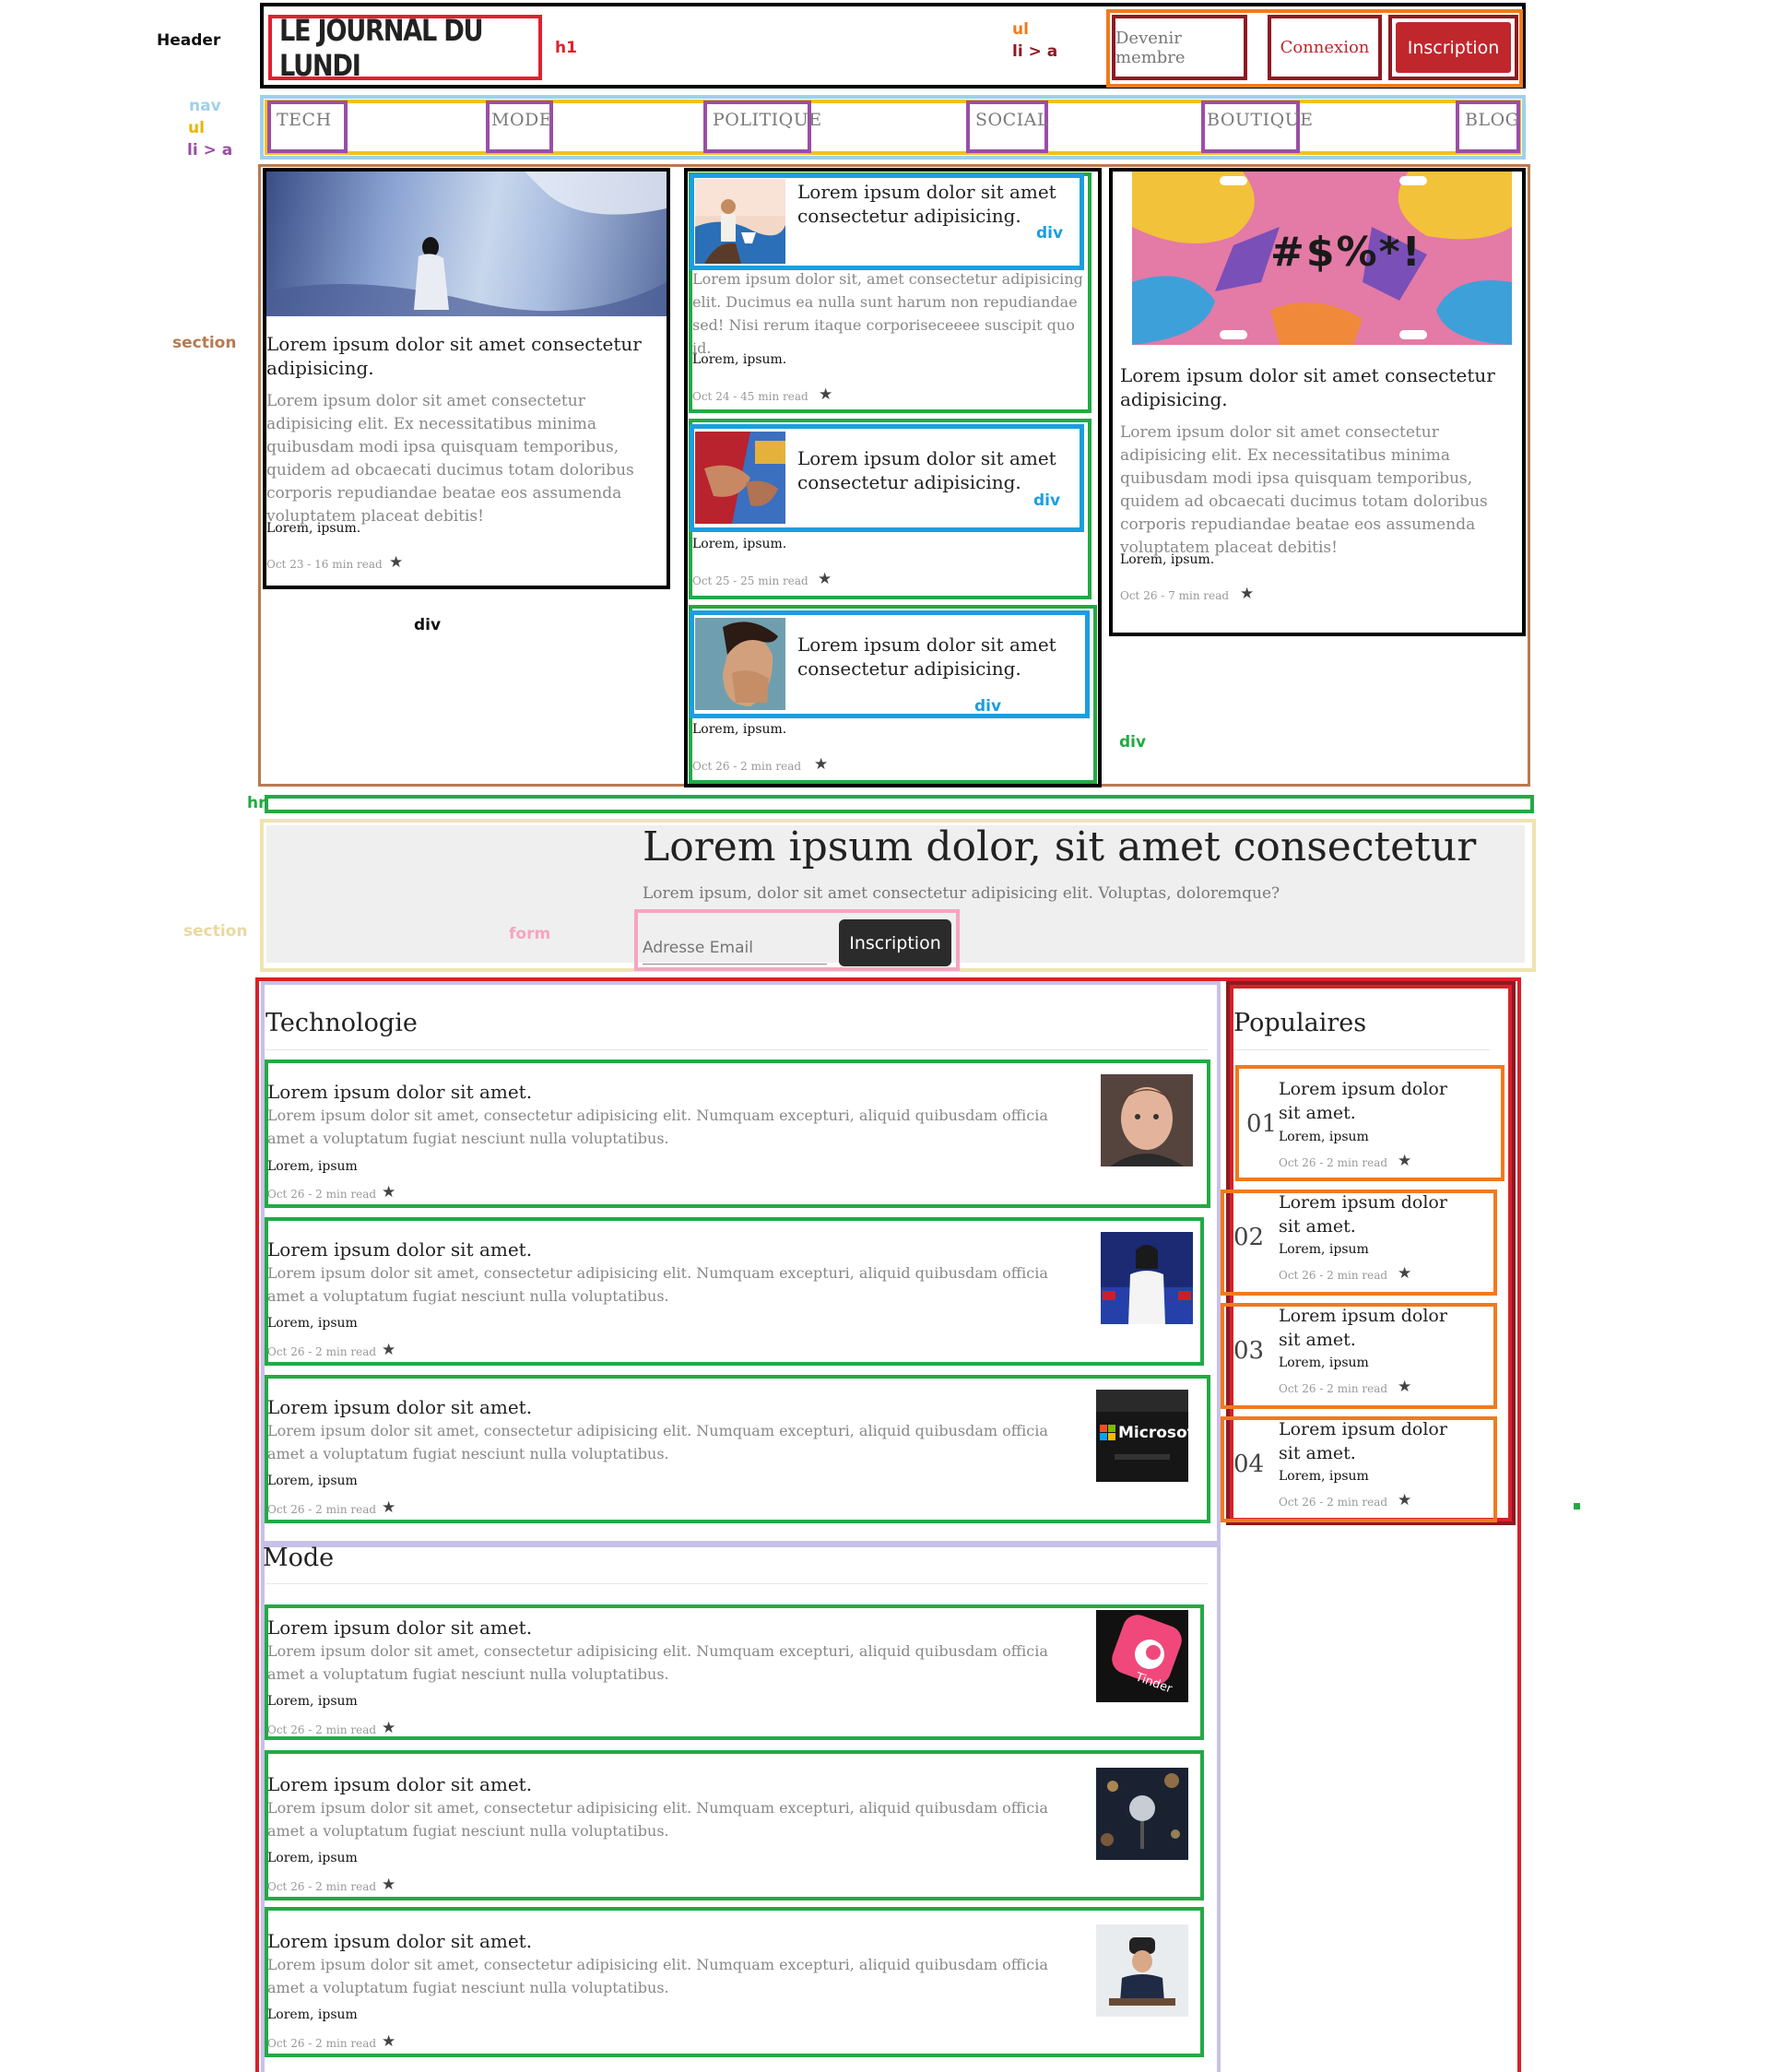 This screenshot has height=2072, width=1770. I want to click on nav-item-mode: MODE, so click(519, 127).